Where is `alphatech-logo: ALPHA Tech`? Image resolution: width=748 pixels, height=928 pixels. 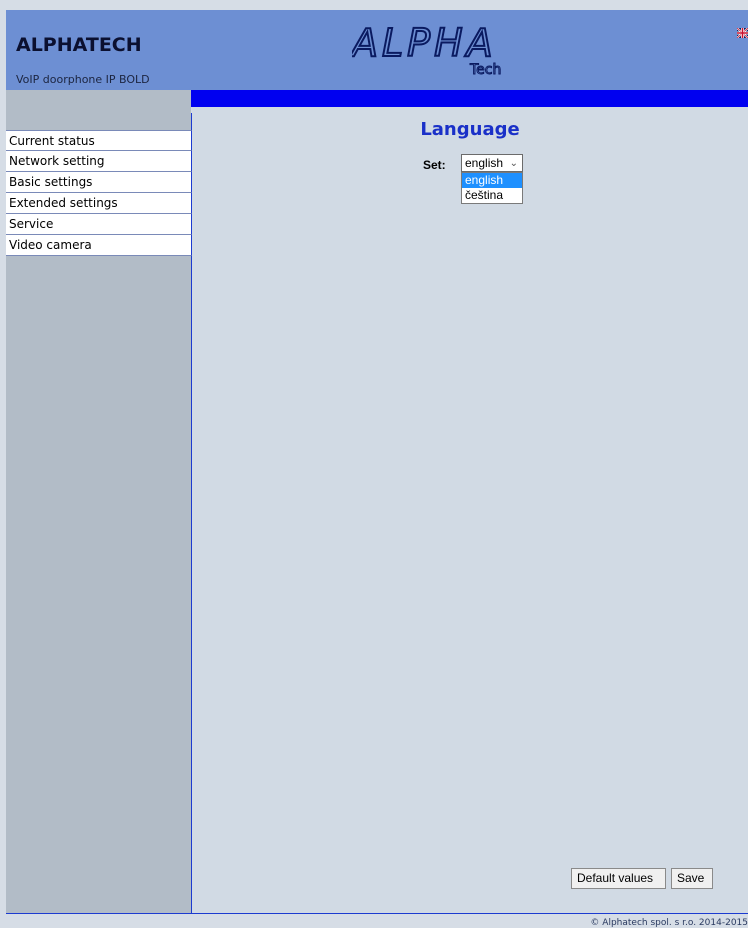 alphatech-logo: ALPHA Tech is located at coordinates (427, 49).